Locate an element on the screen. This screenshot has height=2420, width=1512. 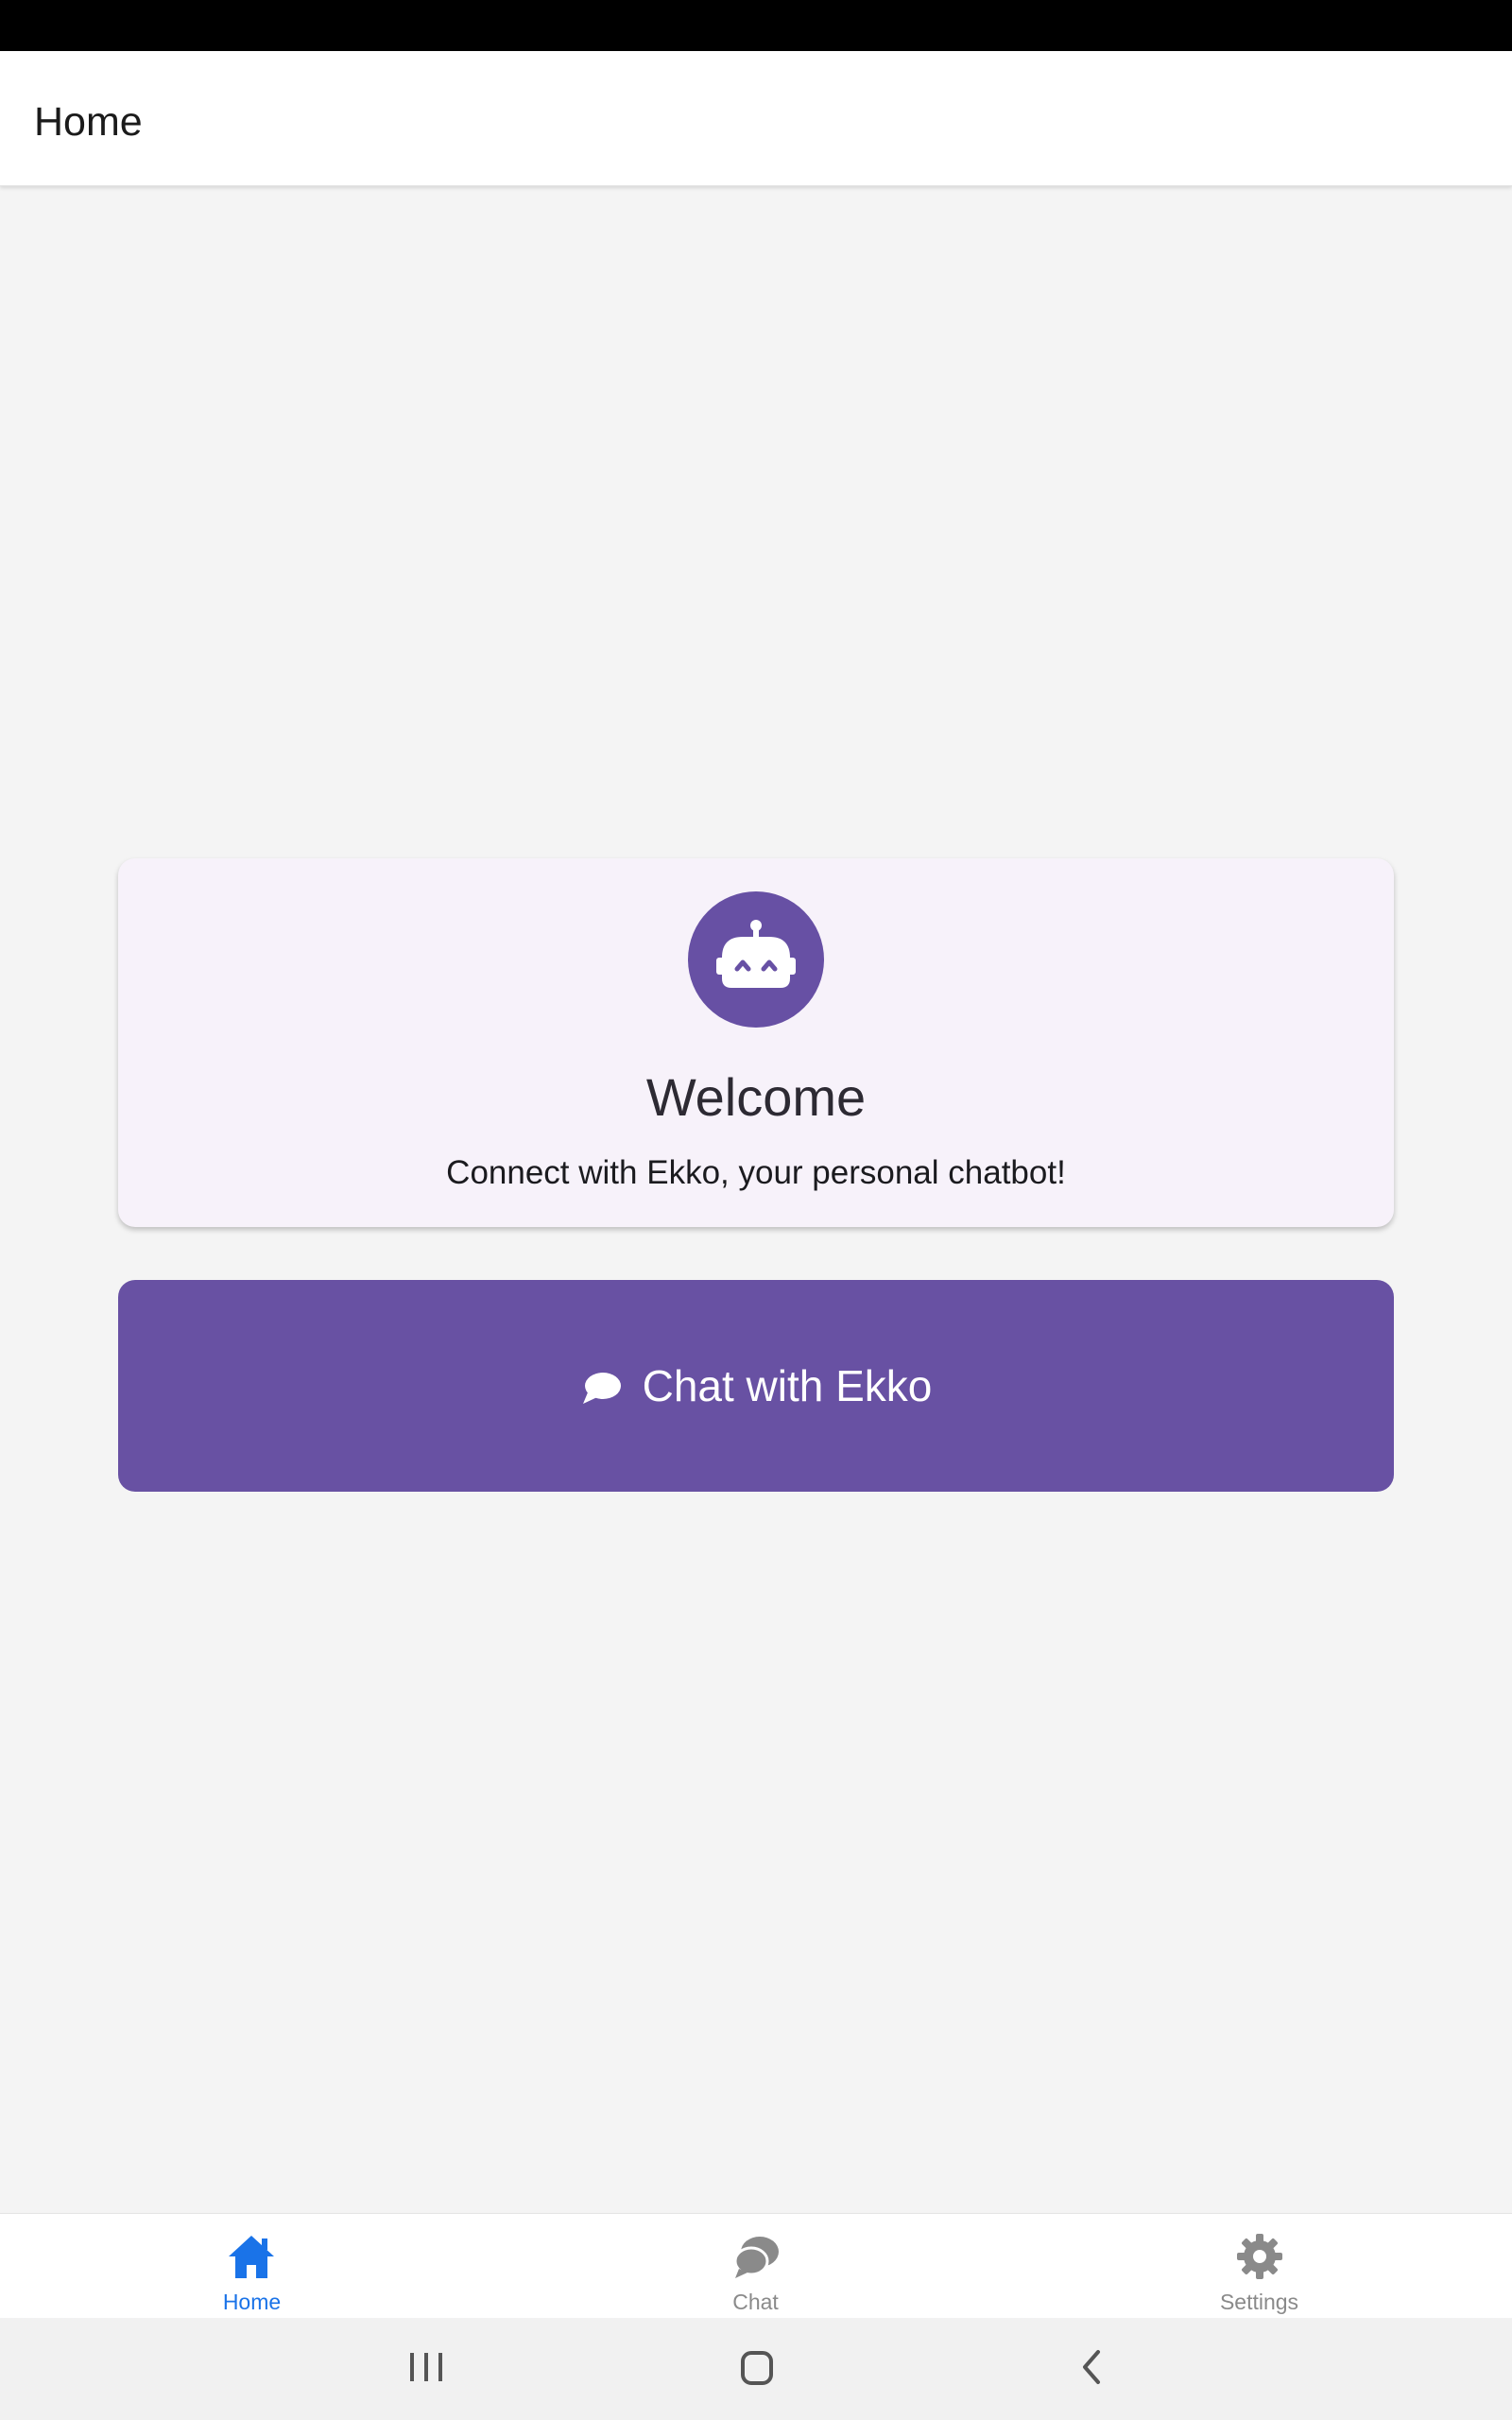
nav-label-settings: Settings is located at coordinates (1259, 2302).